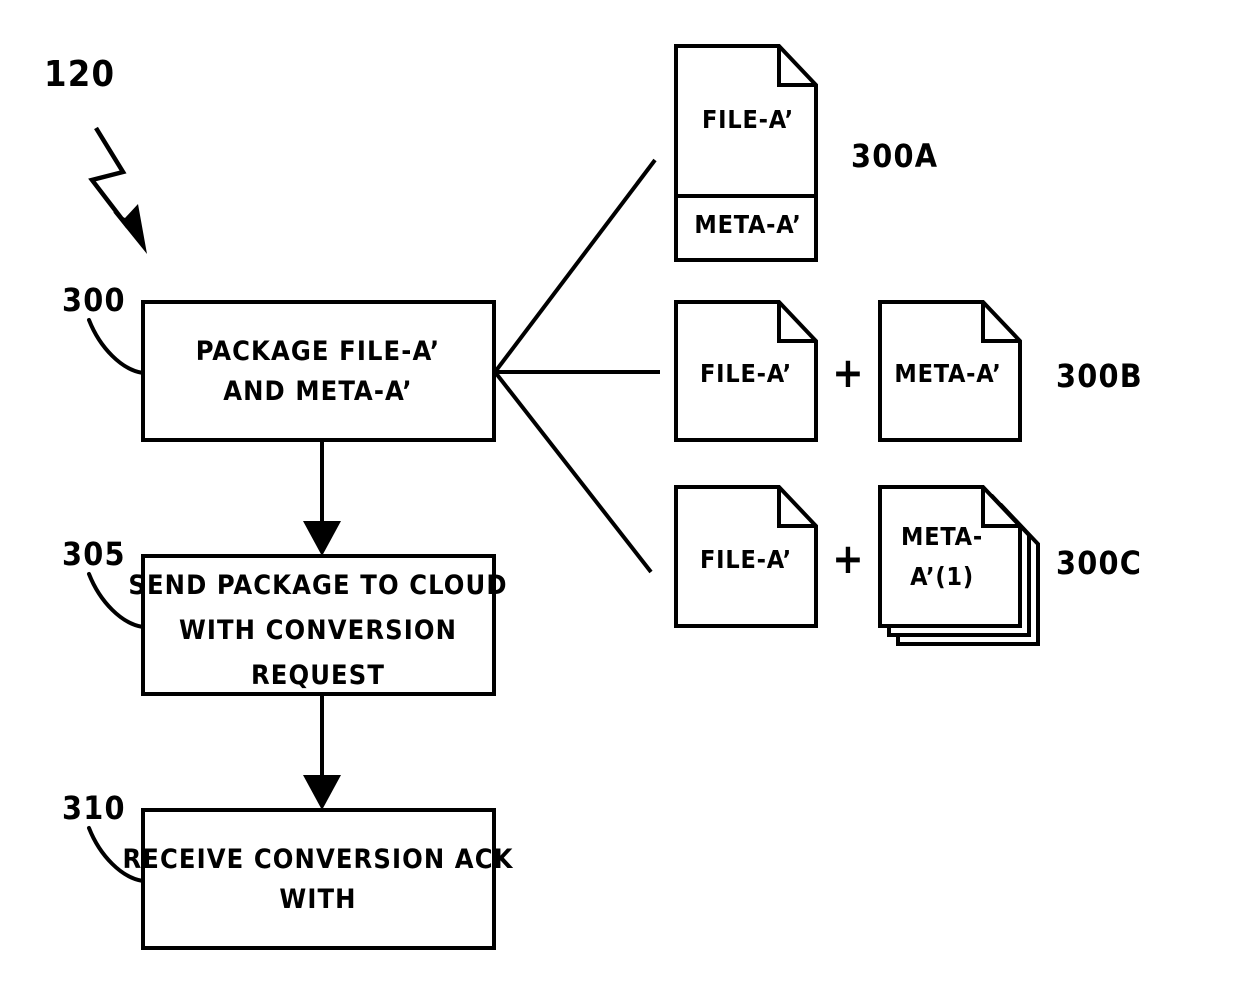 This screenshot has height=990, width=1240. Describe the element at coordinates (109, 177) in the screenshot. I see `figure-ref-leader-bolt` at that location.